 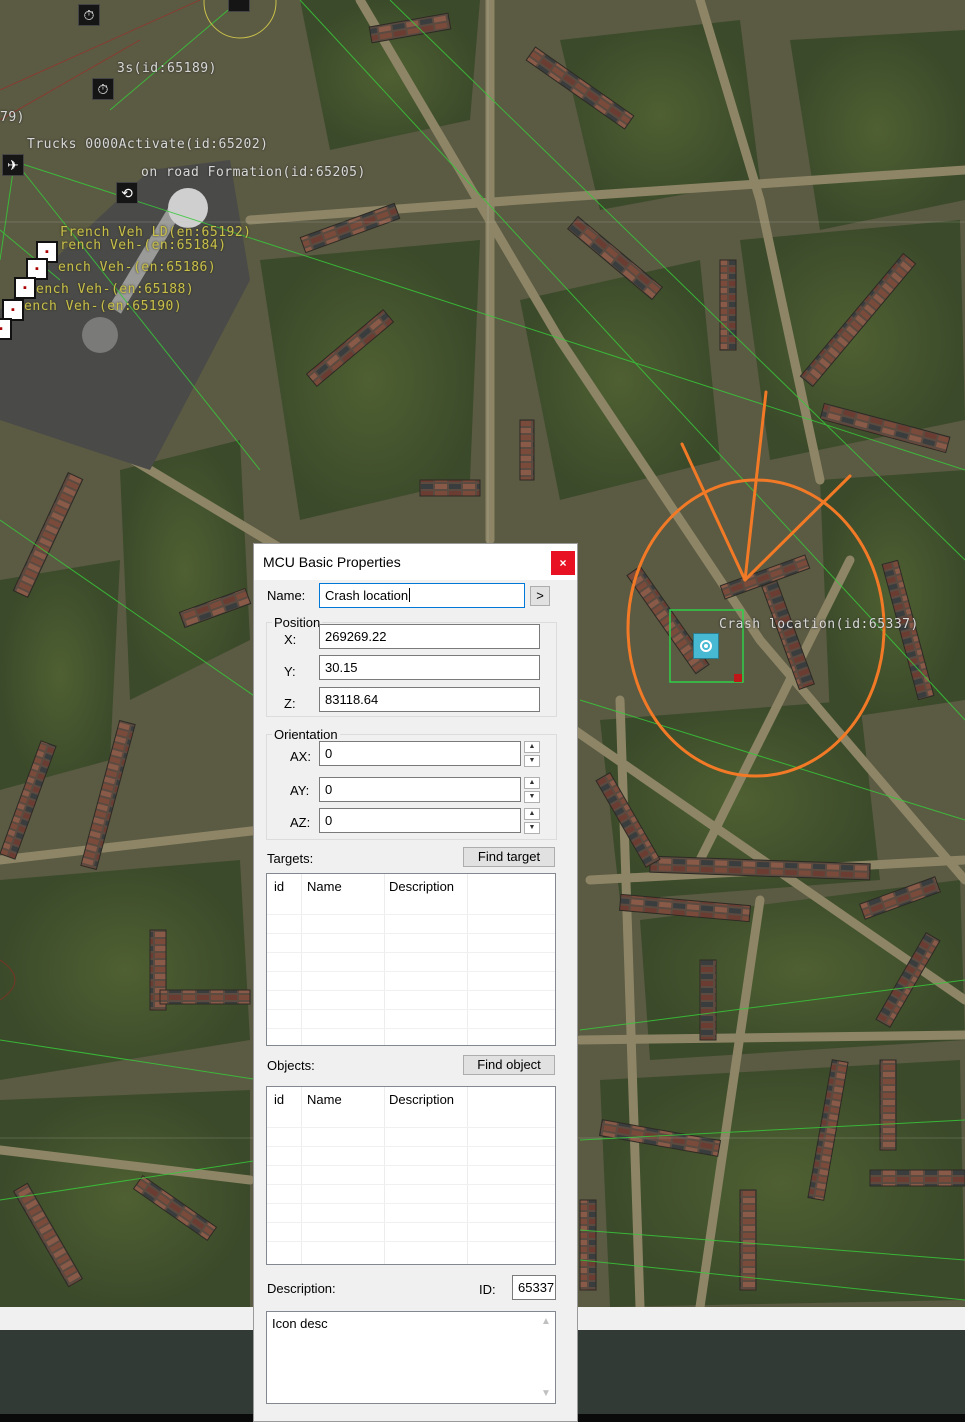 I want to click on scroll-down-icon: ▼, so click(x=546, y=1393).